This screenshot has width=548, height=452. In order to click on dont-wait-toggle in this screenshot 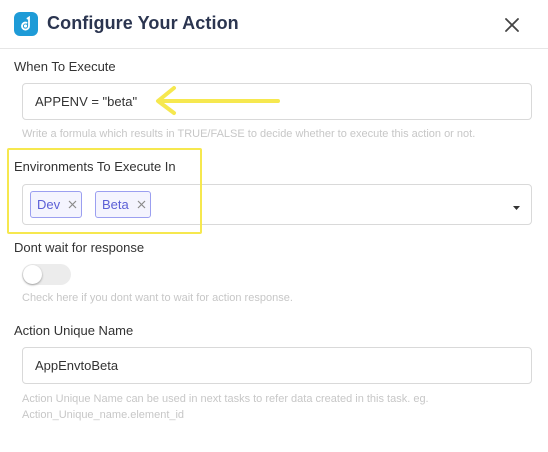, I will do `click(46, 274)`.